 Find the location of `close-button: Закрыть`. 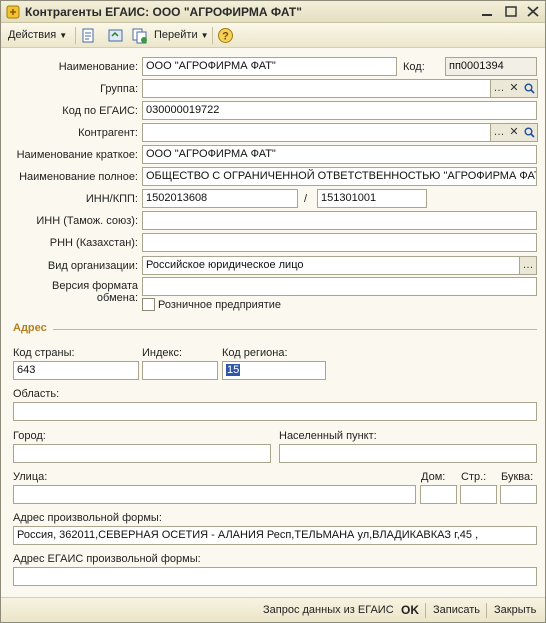

close-button: Закрыть is located at coordinates (515, 610).